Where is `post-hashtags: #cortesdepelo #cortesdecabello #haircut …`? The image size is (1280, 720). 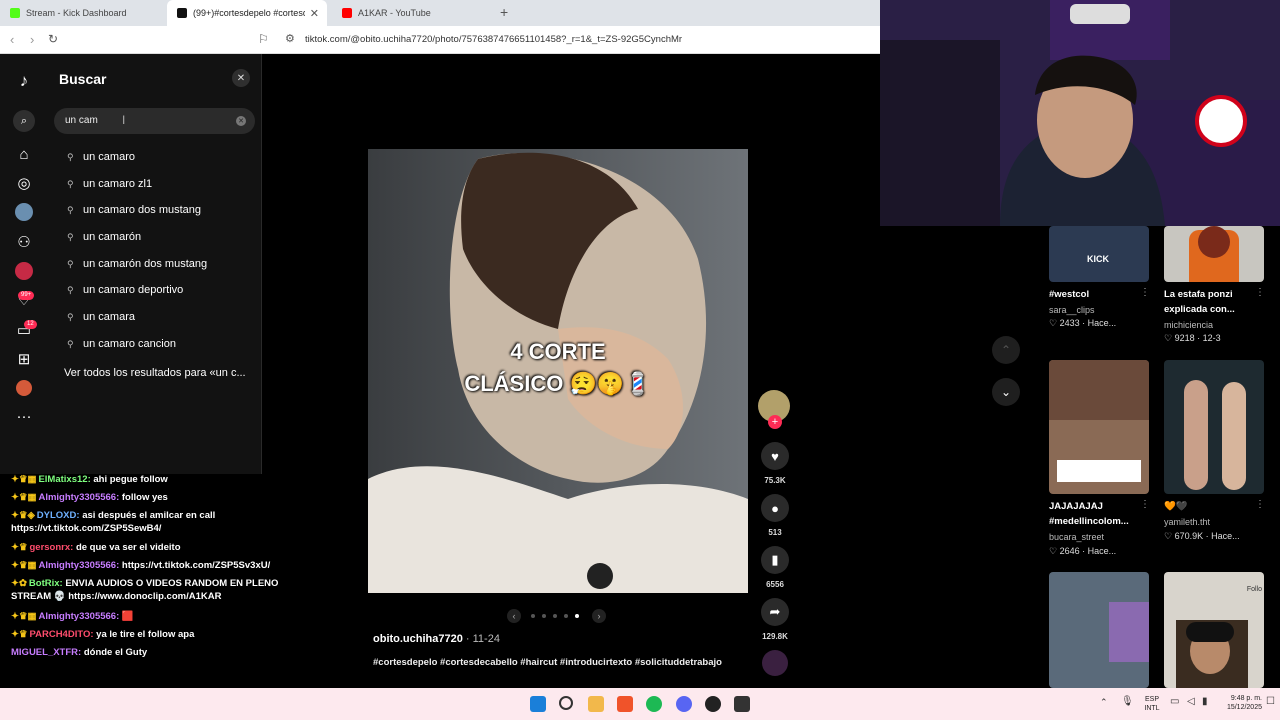 post-hashtags: #cortesdepelo #cortesdecabello #haircut … is located at coordinates (547, 662).